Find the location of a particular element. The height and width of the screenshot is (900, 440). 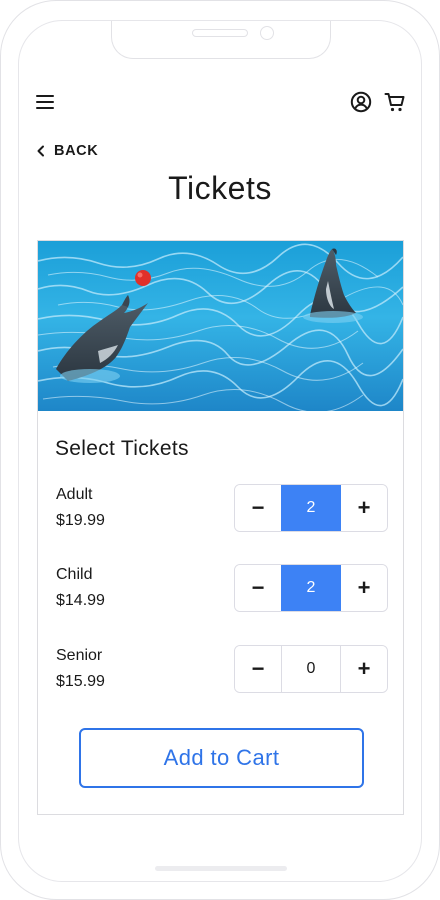

ticket-name: Senior is located at coordinates (79, 655).